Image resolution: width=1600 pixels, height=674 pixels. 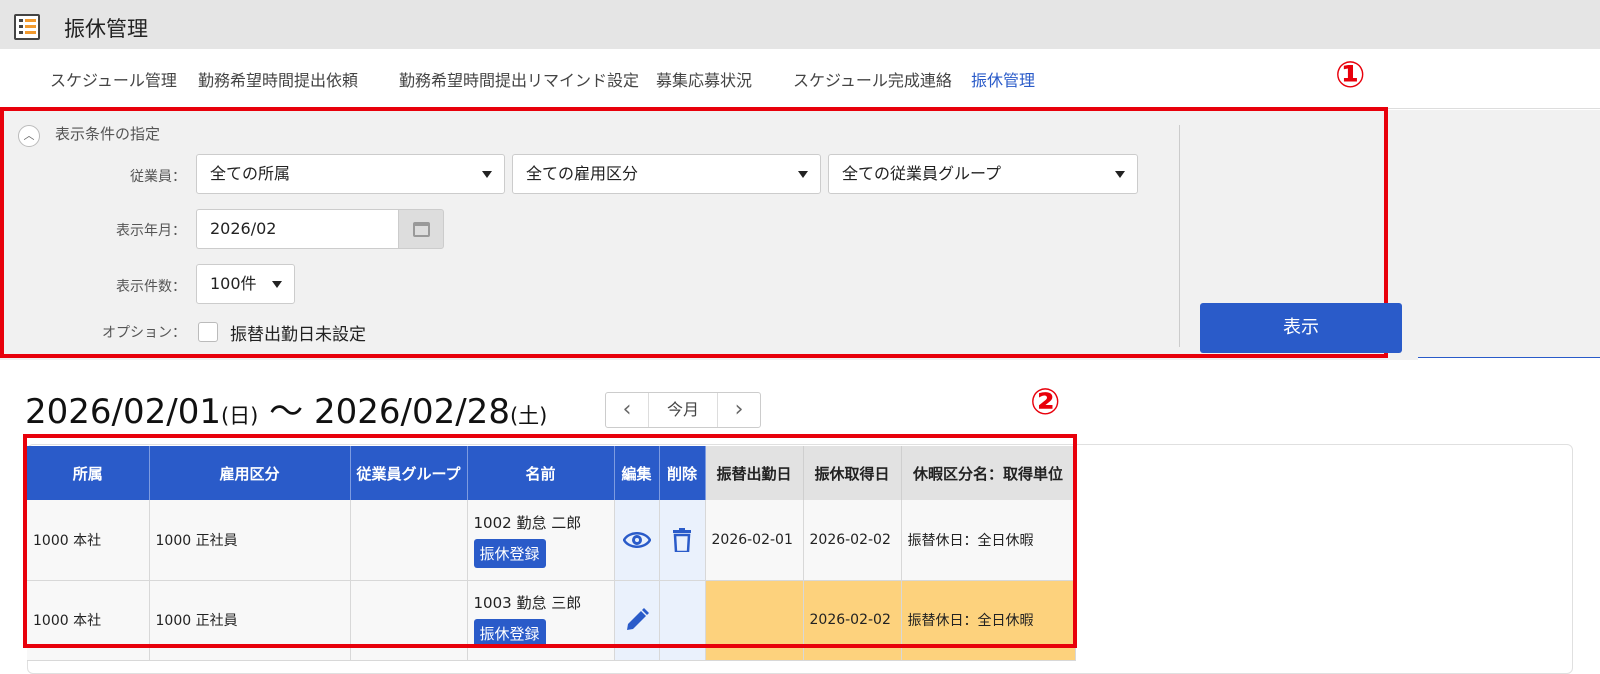 What do you see at coordinates (158, 177) in the screenshot?
I see `employee-label: 従業員：` at bounding box center [158, 177].